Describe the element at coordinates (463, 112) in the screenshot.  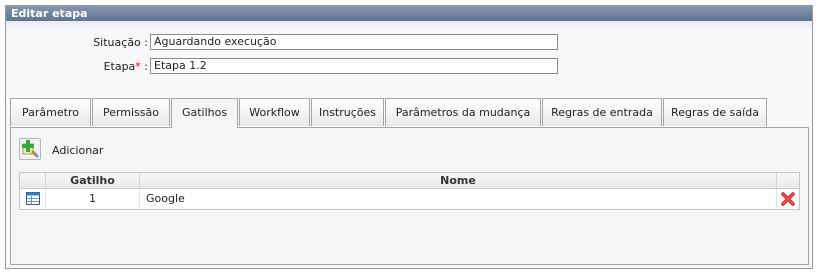
I see `tab-parametros-da-mudanca: Parâmetros da mudança` at that location.